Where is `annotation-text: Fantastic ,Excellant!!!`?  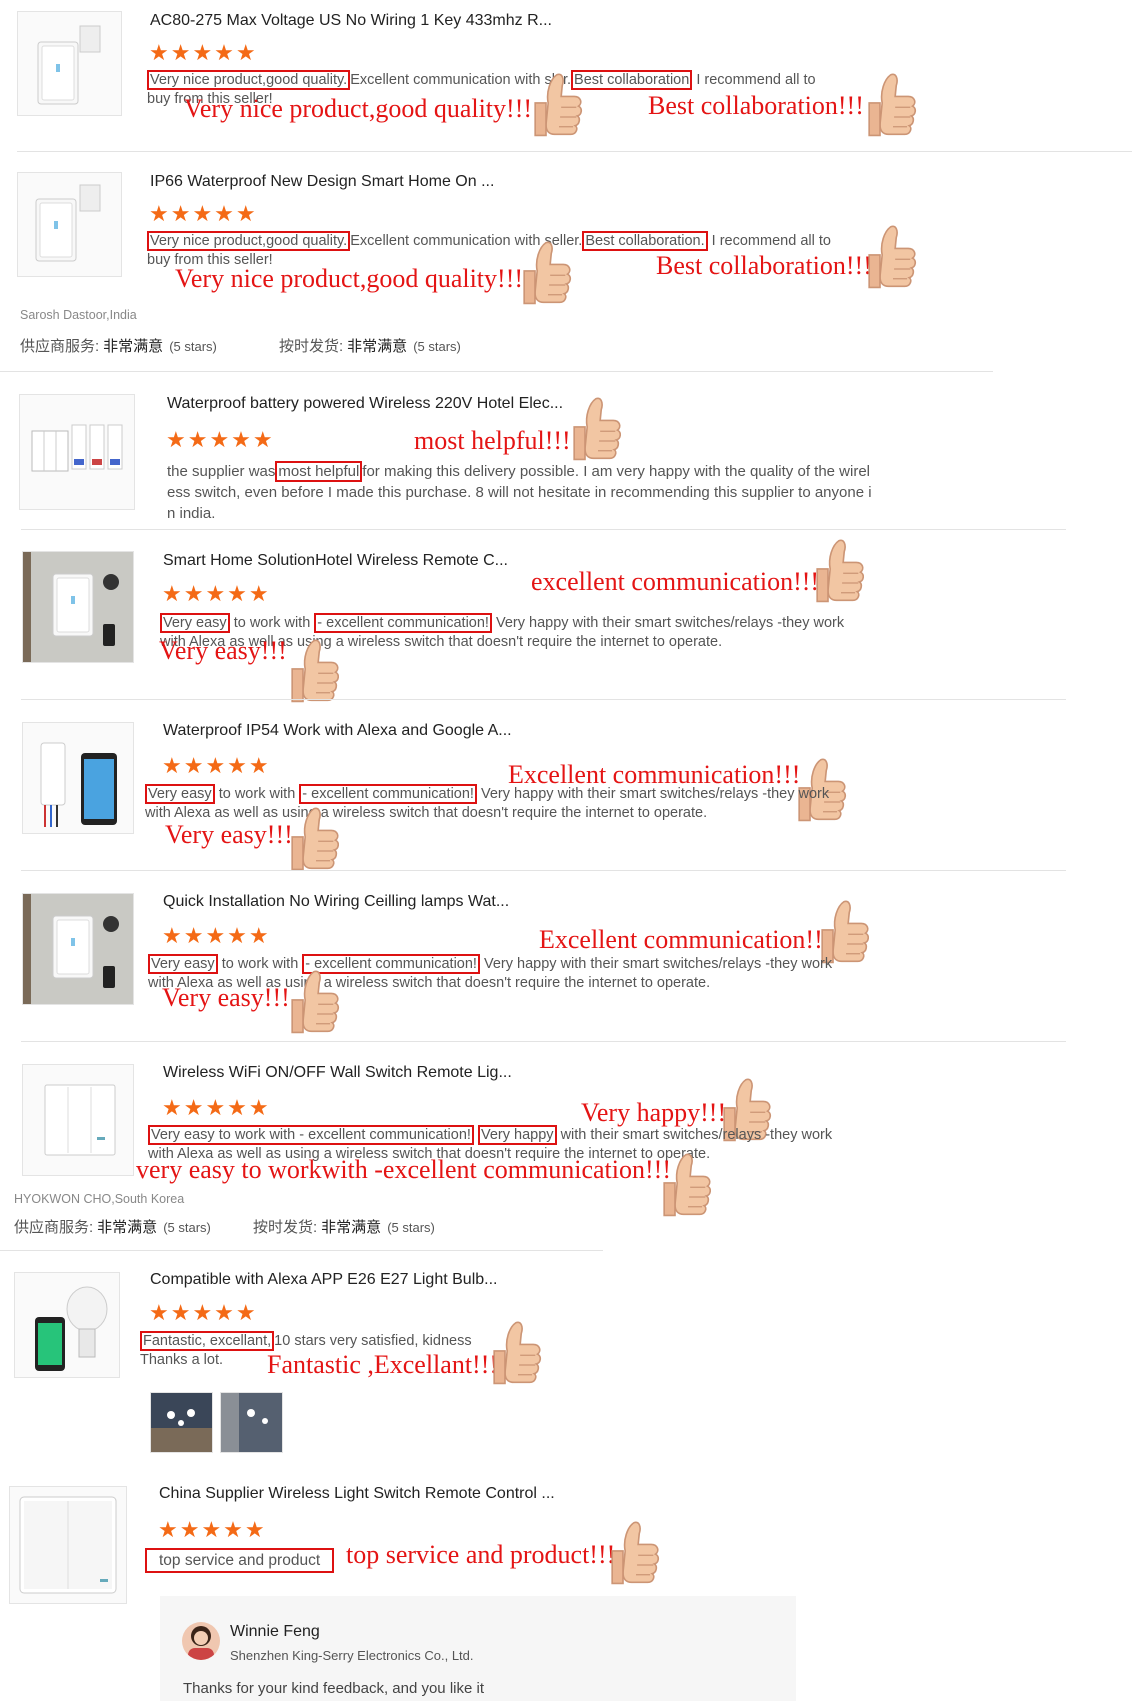 annotation-text: Fantastic ,Excellant!!! is located at coordinates (383, 1364).